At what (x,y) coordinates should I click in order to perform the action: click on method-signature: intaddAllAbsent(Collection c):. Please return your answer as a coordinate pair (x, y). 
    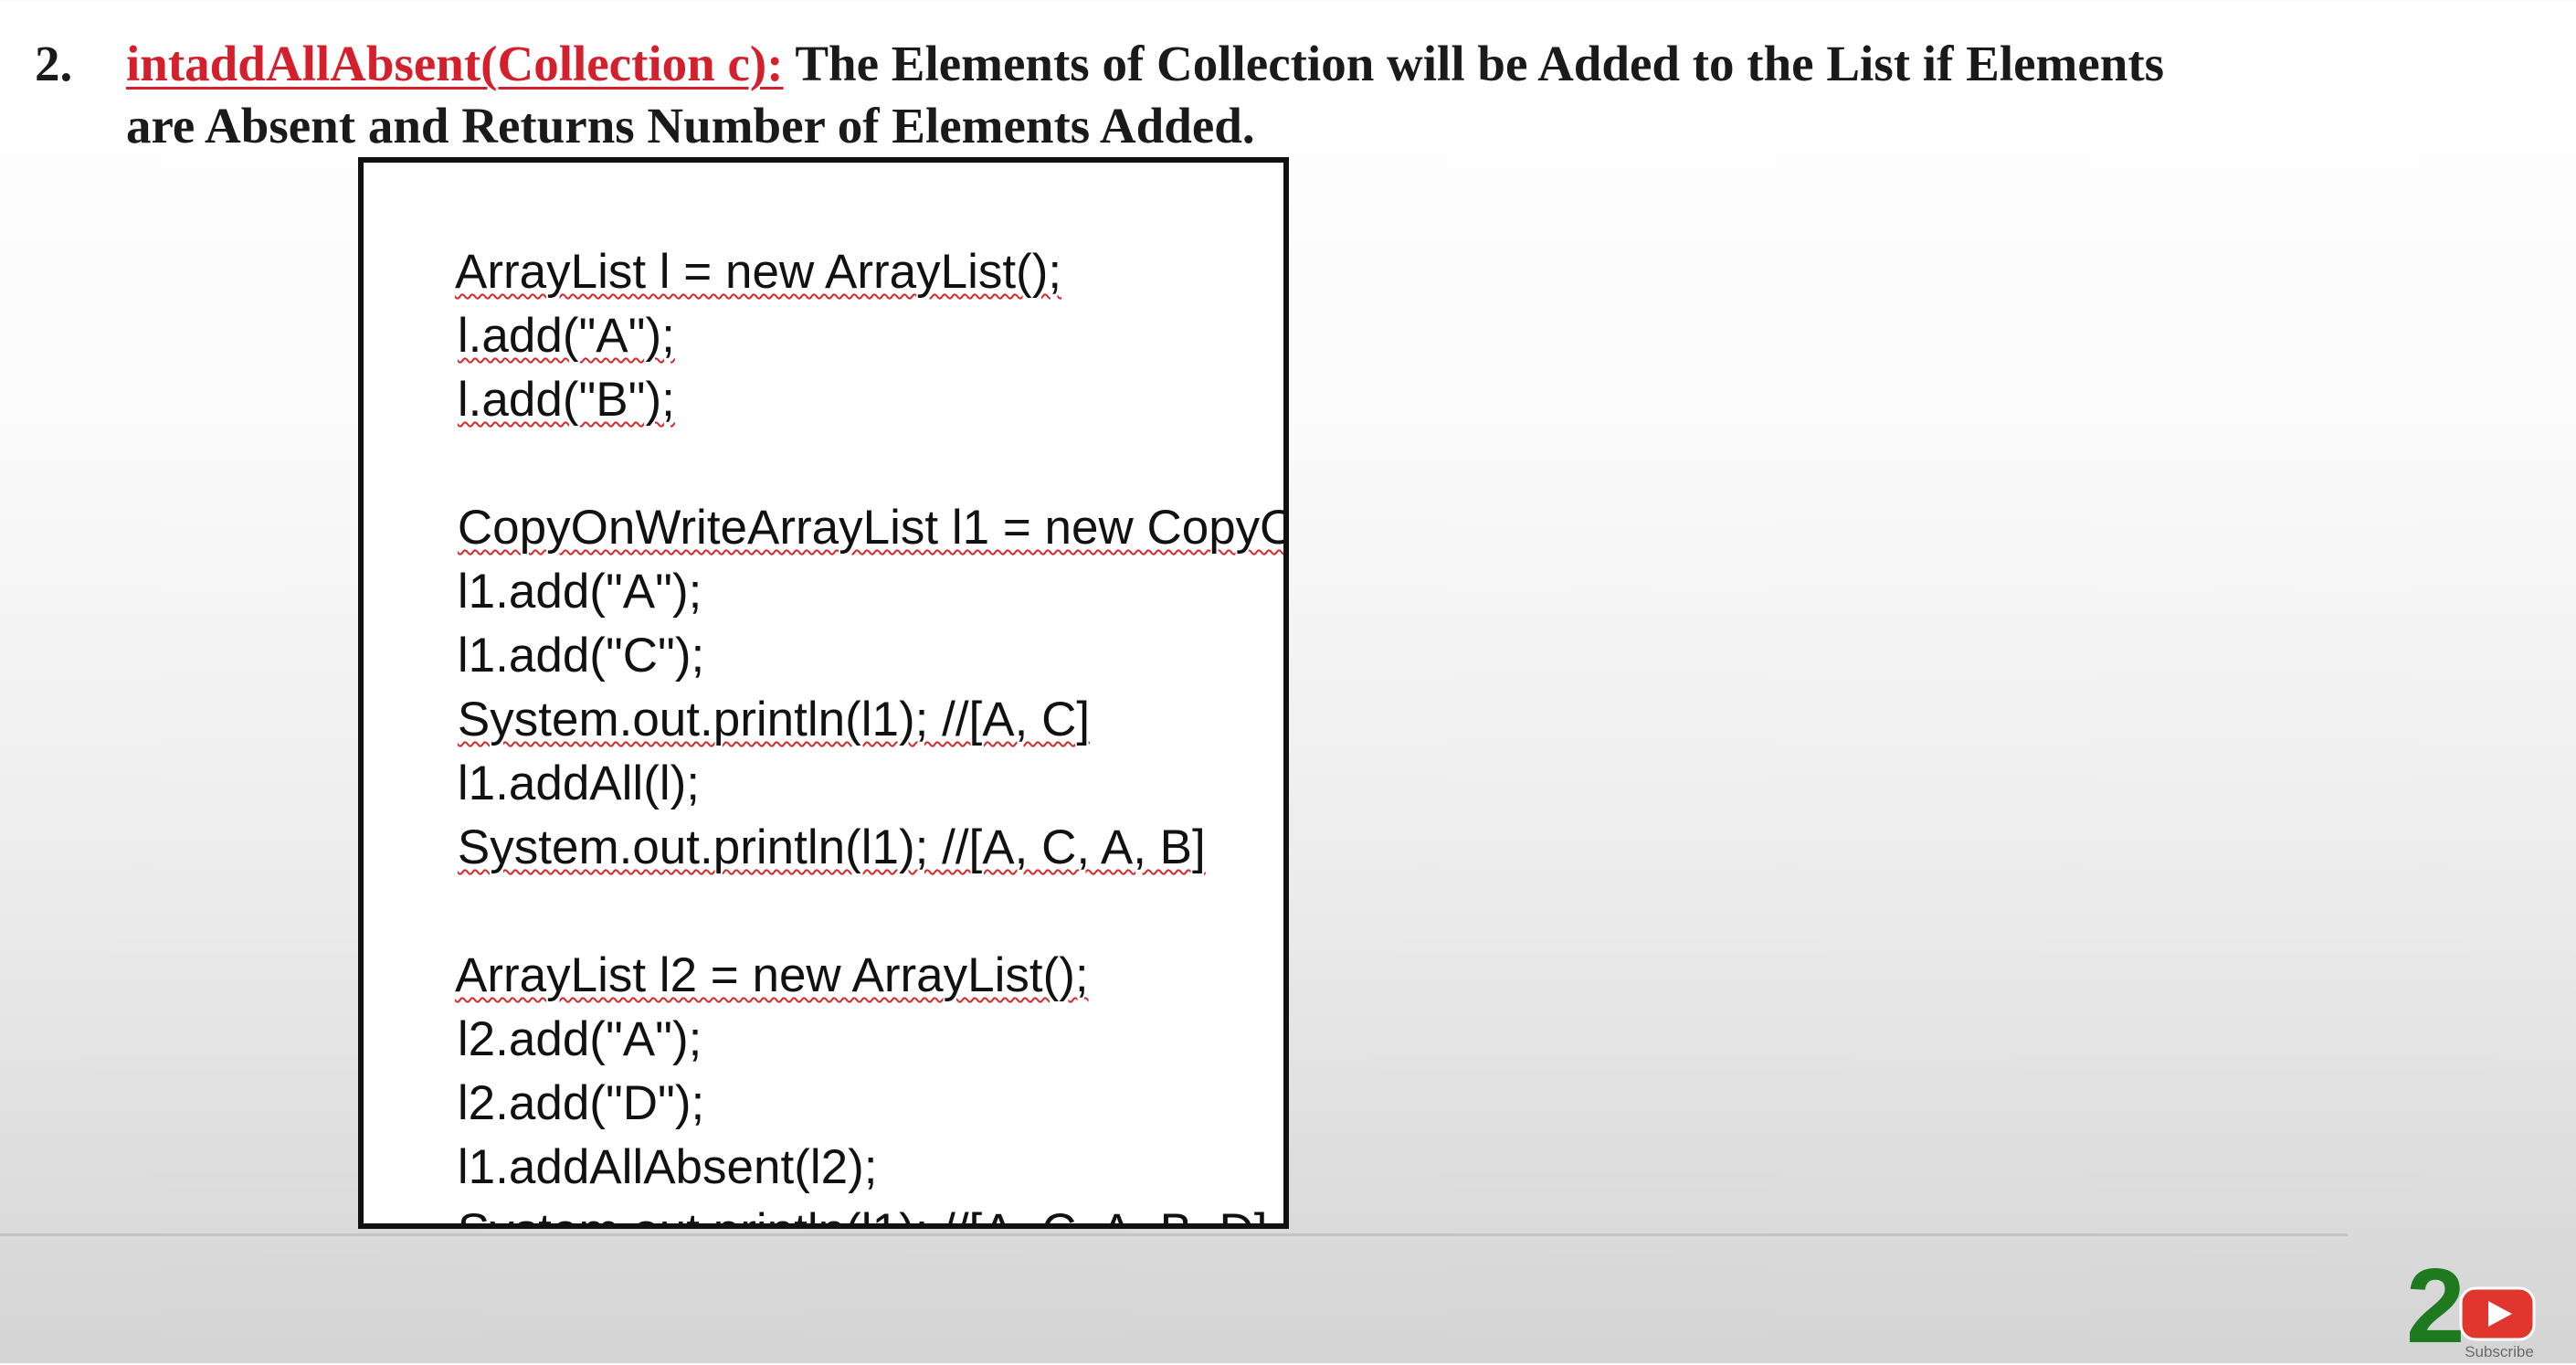
    Looking at the image, I should click on (455, 64).